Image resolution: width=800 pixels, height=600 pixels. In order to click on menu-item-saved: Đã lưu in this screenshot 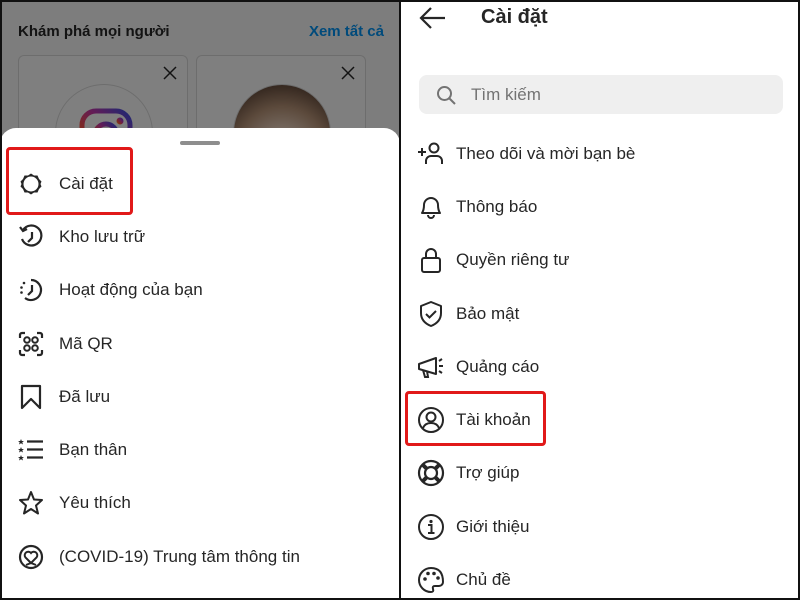, I will do `click(200, 396)`.